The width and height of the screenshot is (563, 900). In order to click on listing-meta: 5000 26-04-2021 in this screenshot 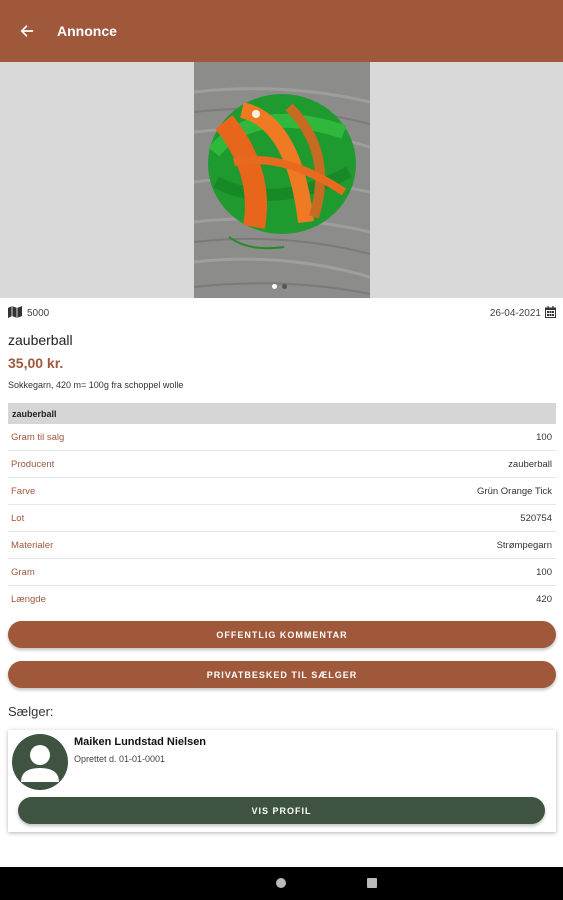, I will do `click(282, 313)`.